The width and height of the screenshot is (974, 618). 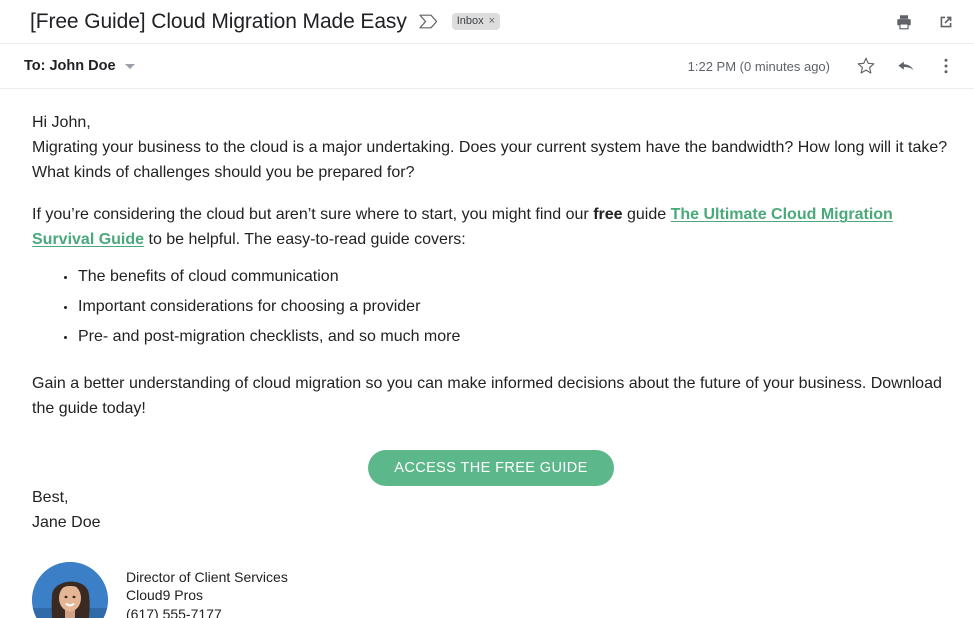 What do you see at coordinates (866, 66) in the screenshot?
I see `star-icon` at bounding box center [866, 66].